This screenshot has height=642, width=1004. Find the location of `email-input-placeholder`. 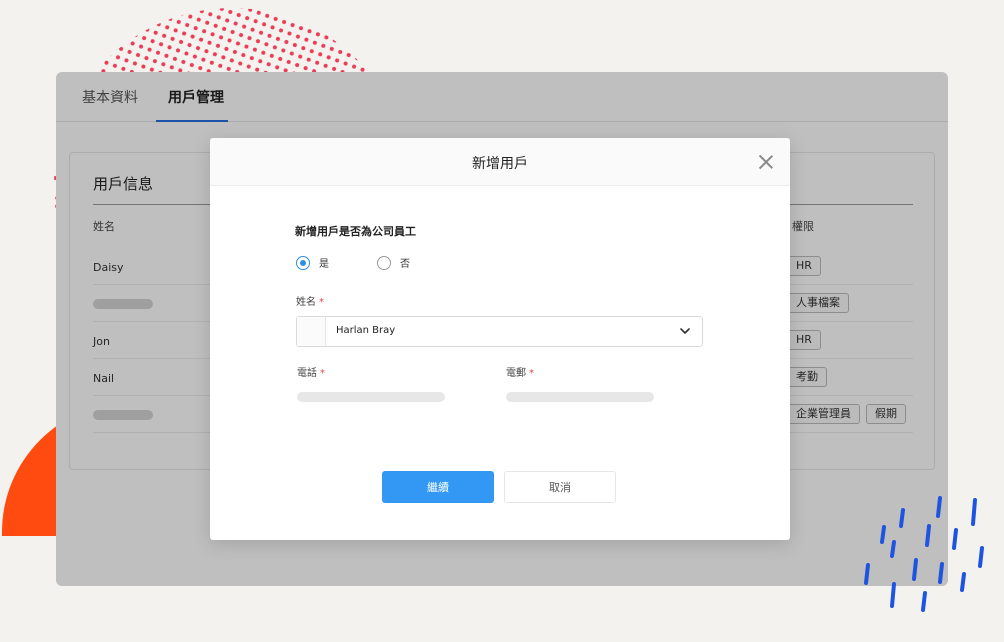

email-input-placeholder is located at coordinates (580, 397).